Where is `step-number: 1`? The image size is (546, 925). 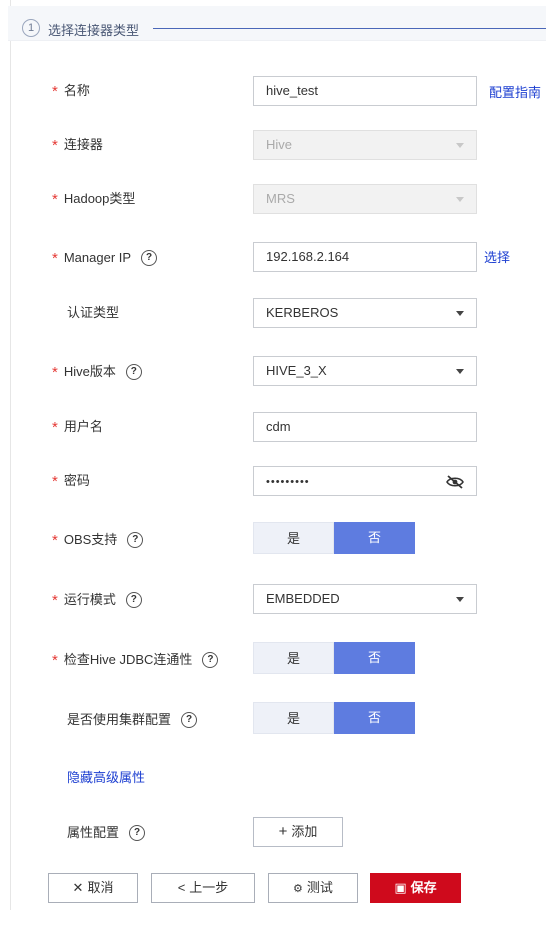 step-number: 1 is located at coordinates (31, 28).